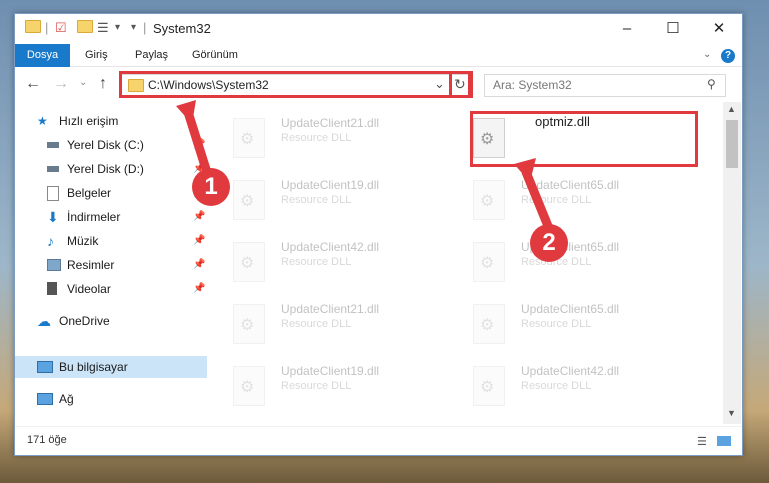 This screenshot has height=483, width=769. What do you see at coordinates (549, 243) in the screenshot?
I see `step-badge-2: 2` at bounding box center [549, 243].